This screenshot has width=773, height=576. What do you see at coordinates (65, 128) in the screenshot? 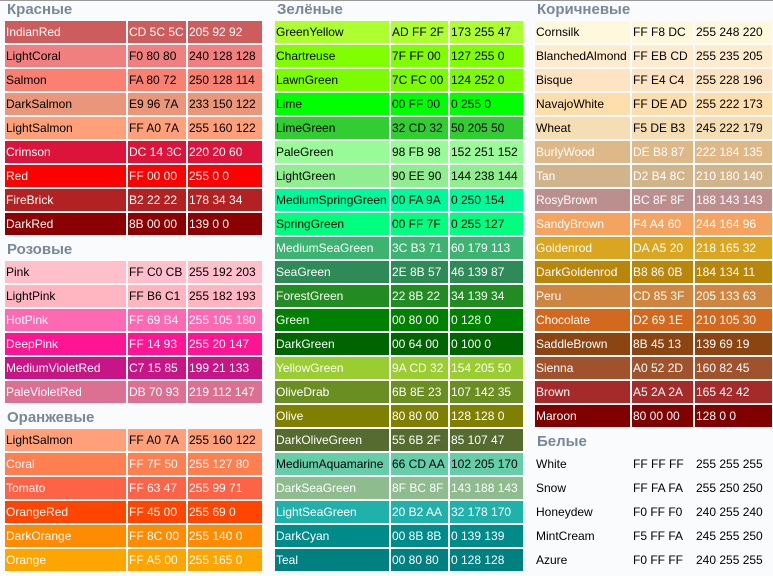
I see `color-name: LightSalmon` at bounding box center [65, 128].